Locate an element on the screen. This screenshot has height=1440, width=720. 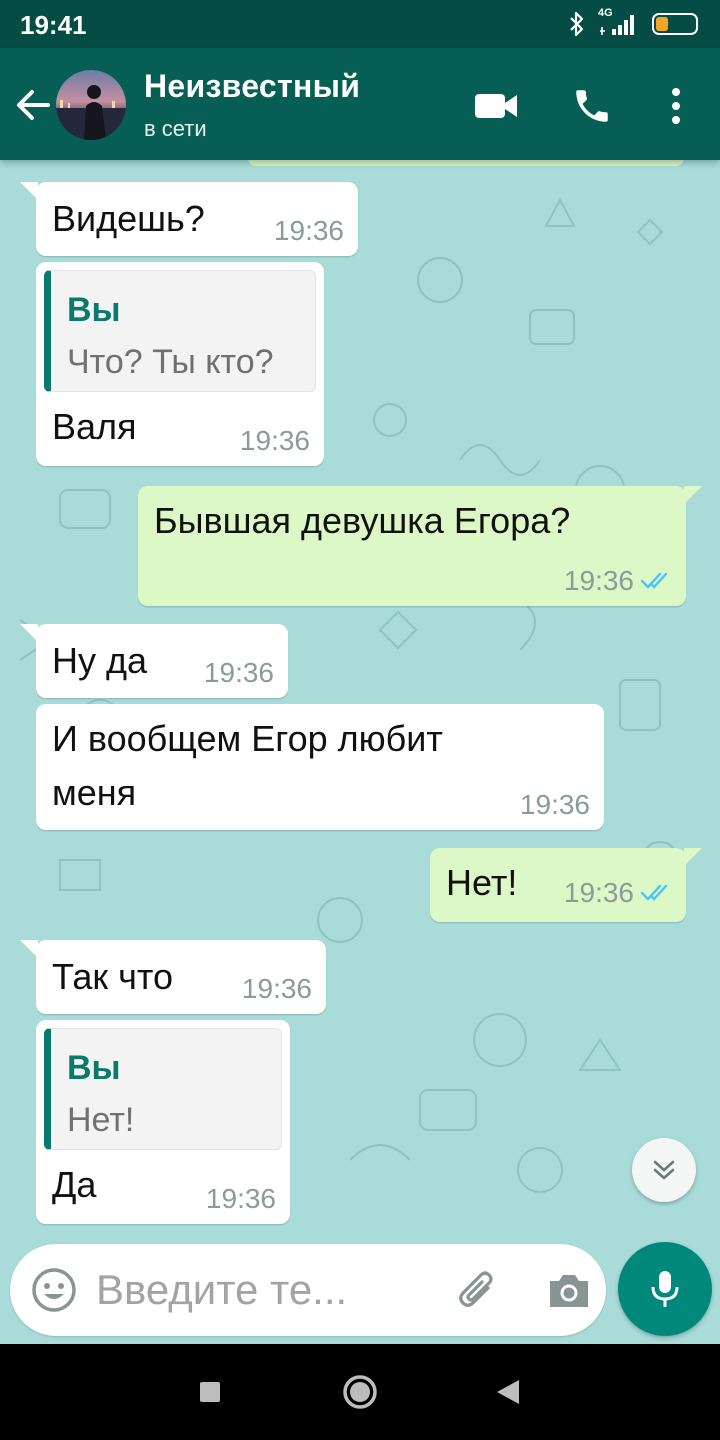
voice-call-button is located at coordinates (592, 106).